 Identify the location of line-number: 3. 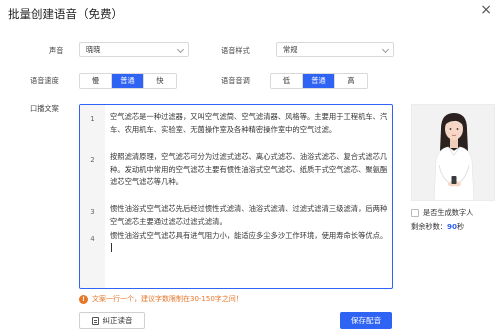
(92, 212).